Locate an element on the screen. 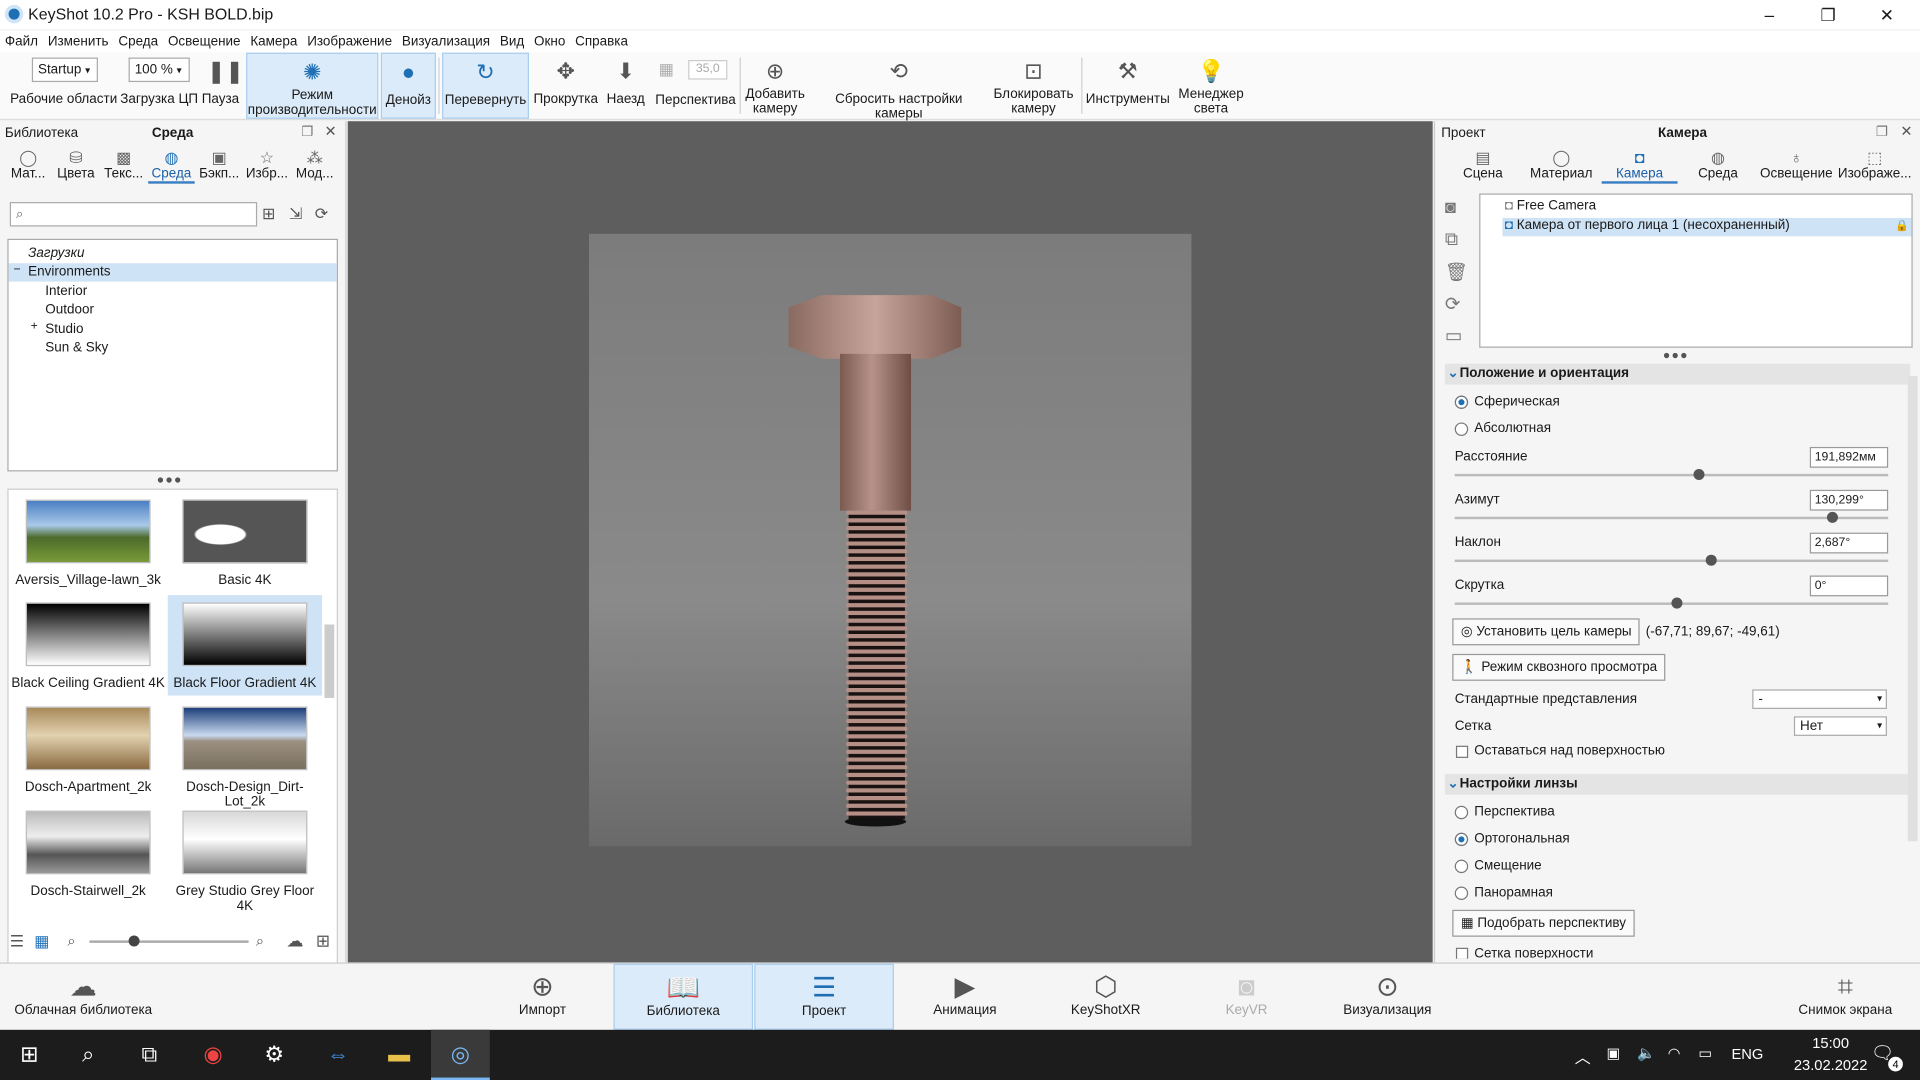  perspective-control: ▦ 35,0 Перспектива is located at coordinates (695, 86).